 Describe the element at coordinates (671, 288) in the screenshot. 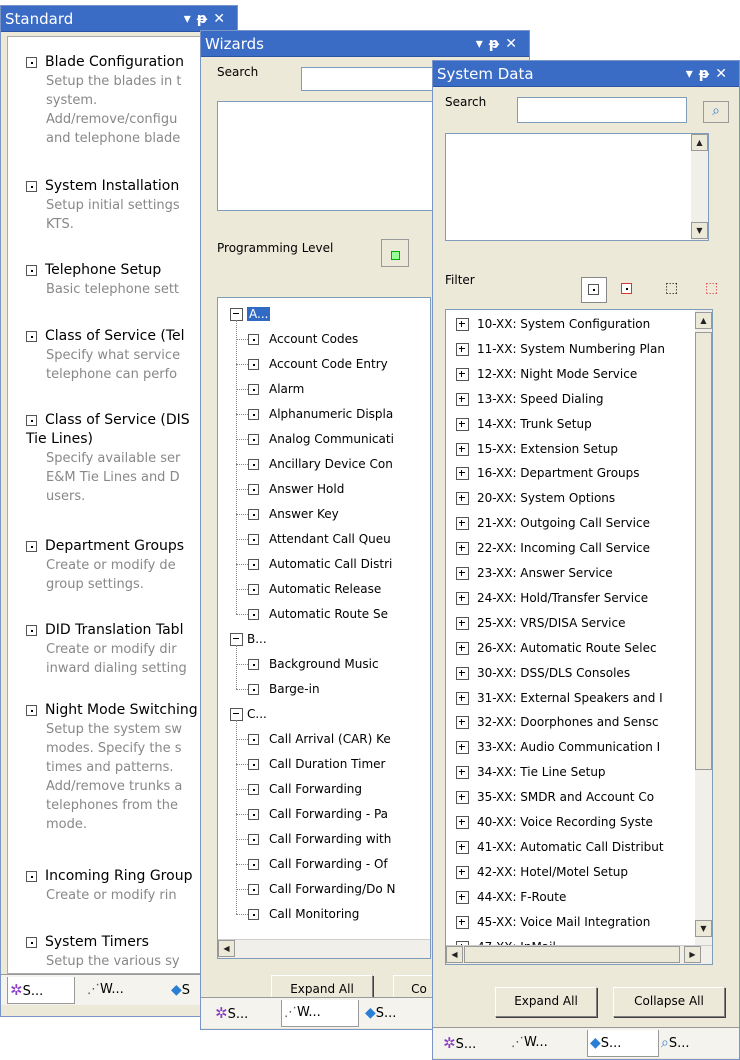

I see `filter-pointer-button: ⬚` at that location.